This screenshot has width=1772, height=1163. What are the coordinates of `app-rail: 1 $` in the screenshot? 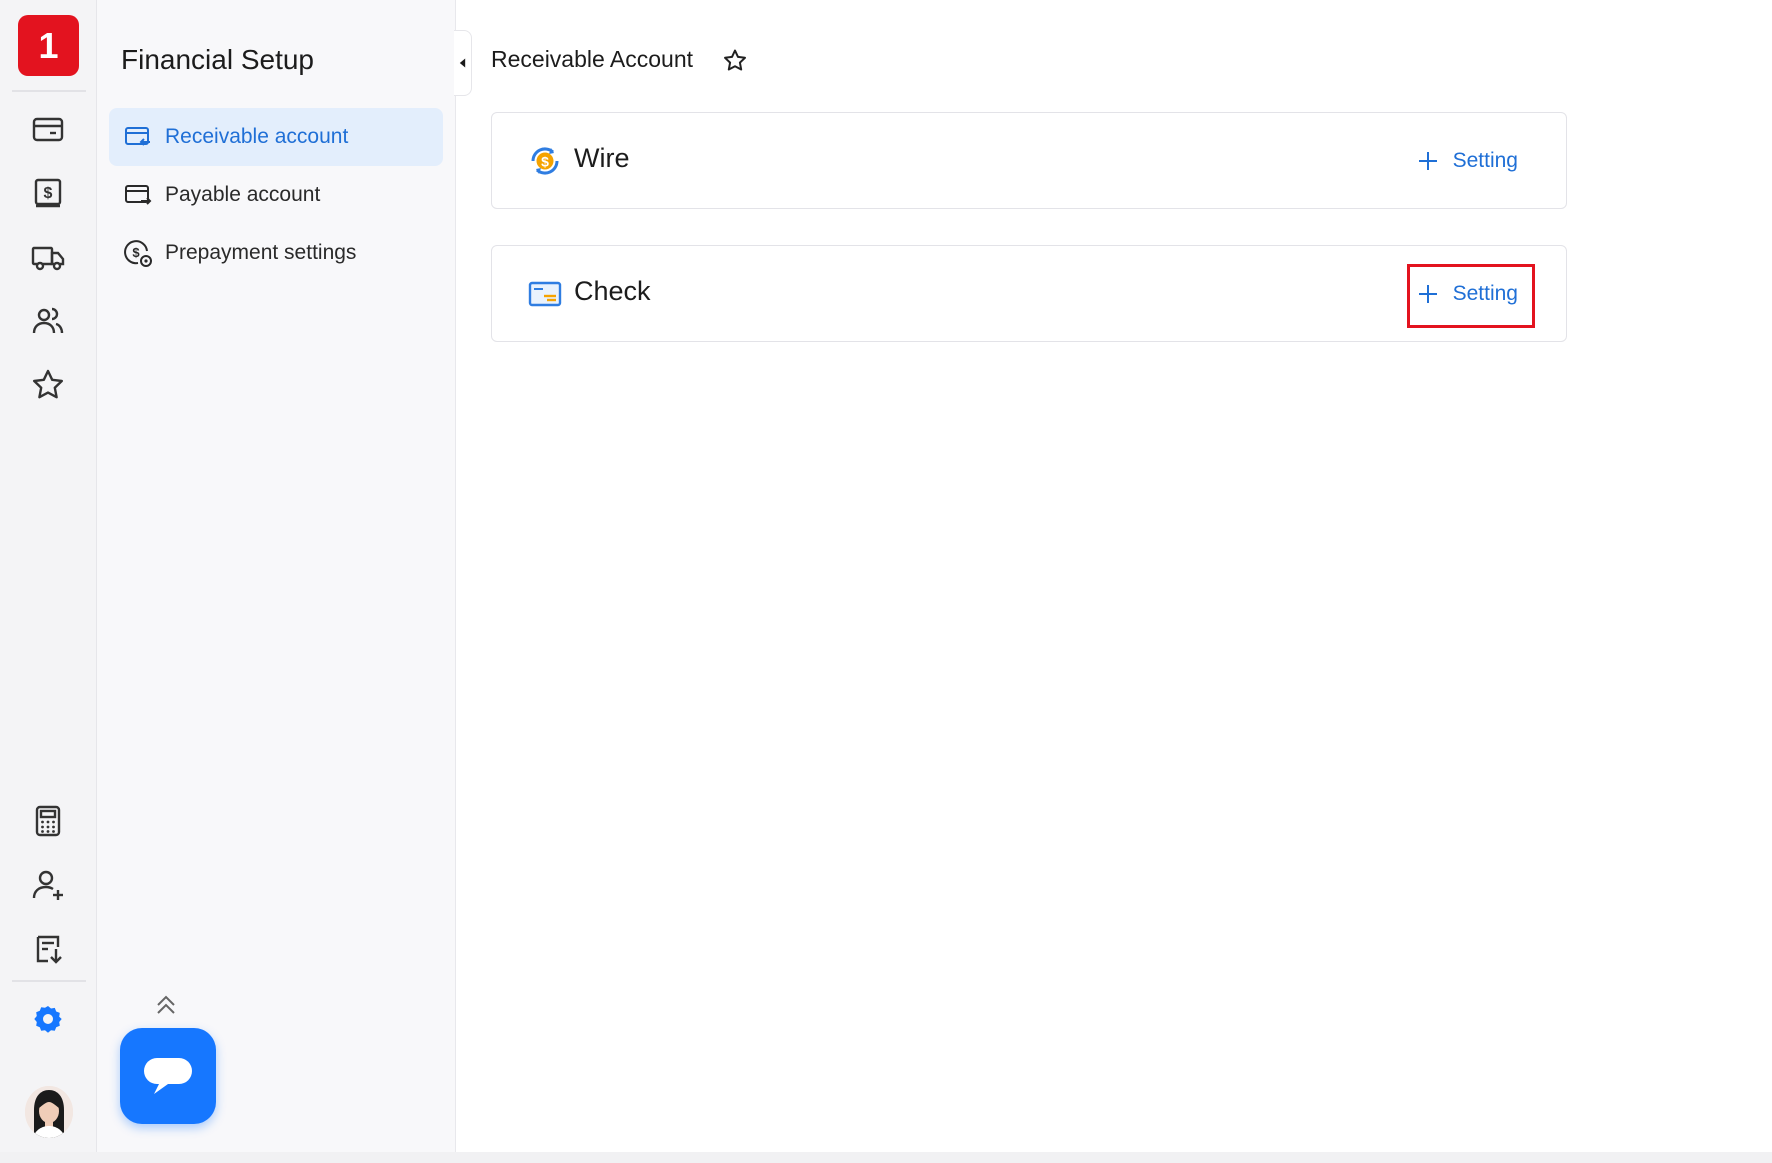 It's located at (48, 576).